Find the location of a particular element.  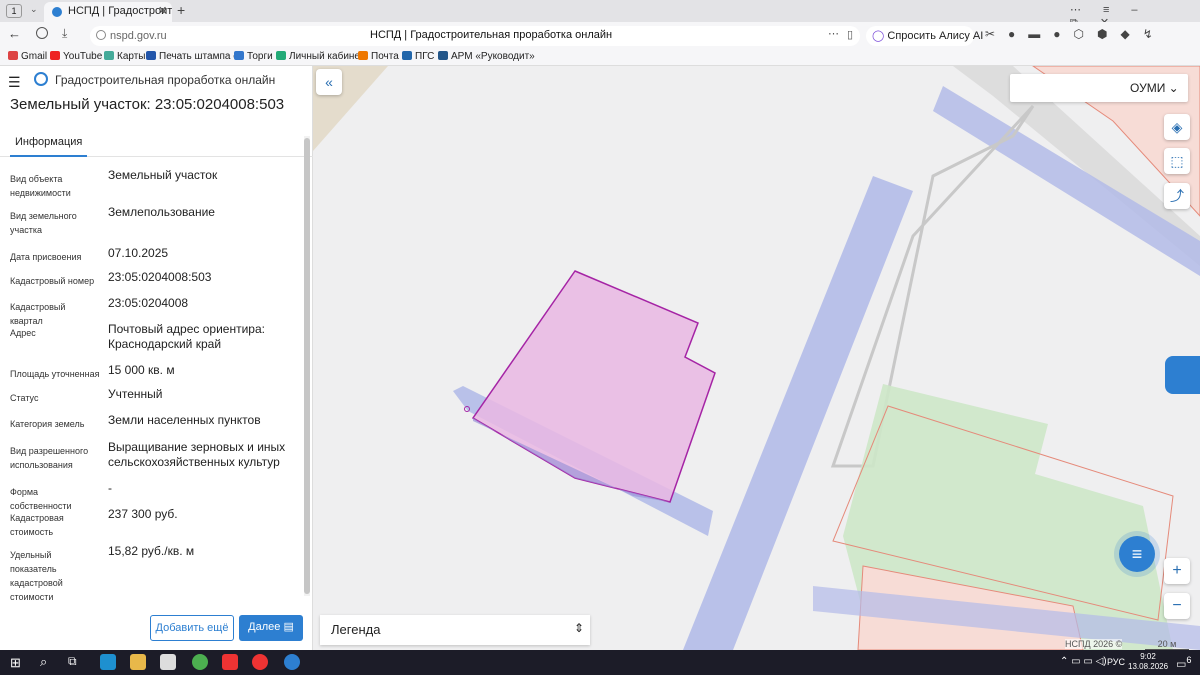

layers-icon: ◈ is located at coordinates (1177, 127).